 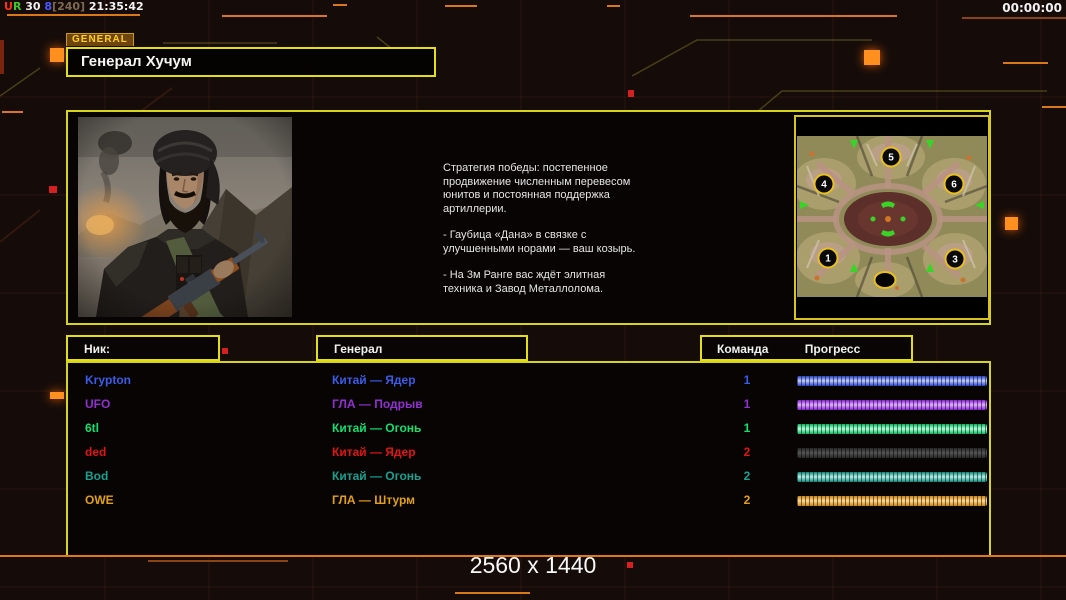 What do you see at coordinates (96, 452) in the screenshot?
I see `player-nick: ded` at bounding box center [96, 452].